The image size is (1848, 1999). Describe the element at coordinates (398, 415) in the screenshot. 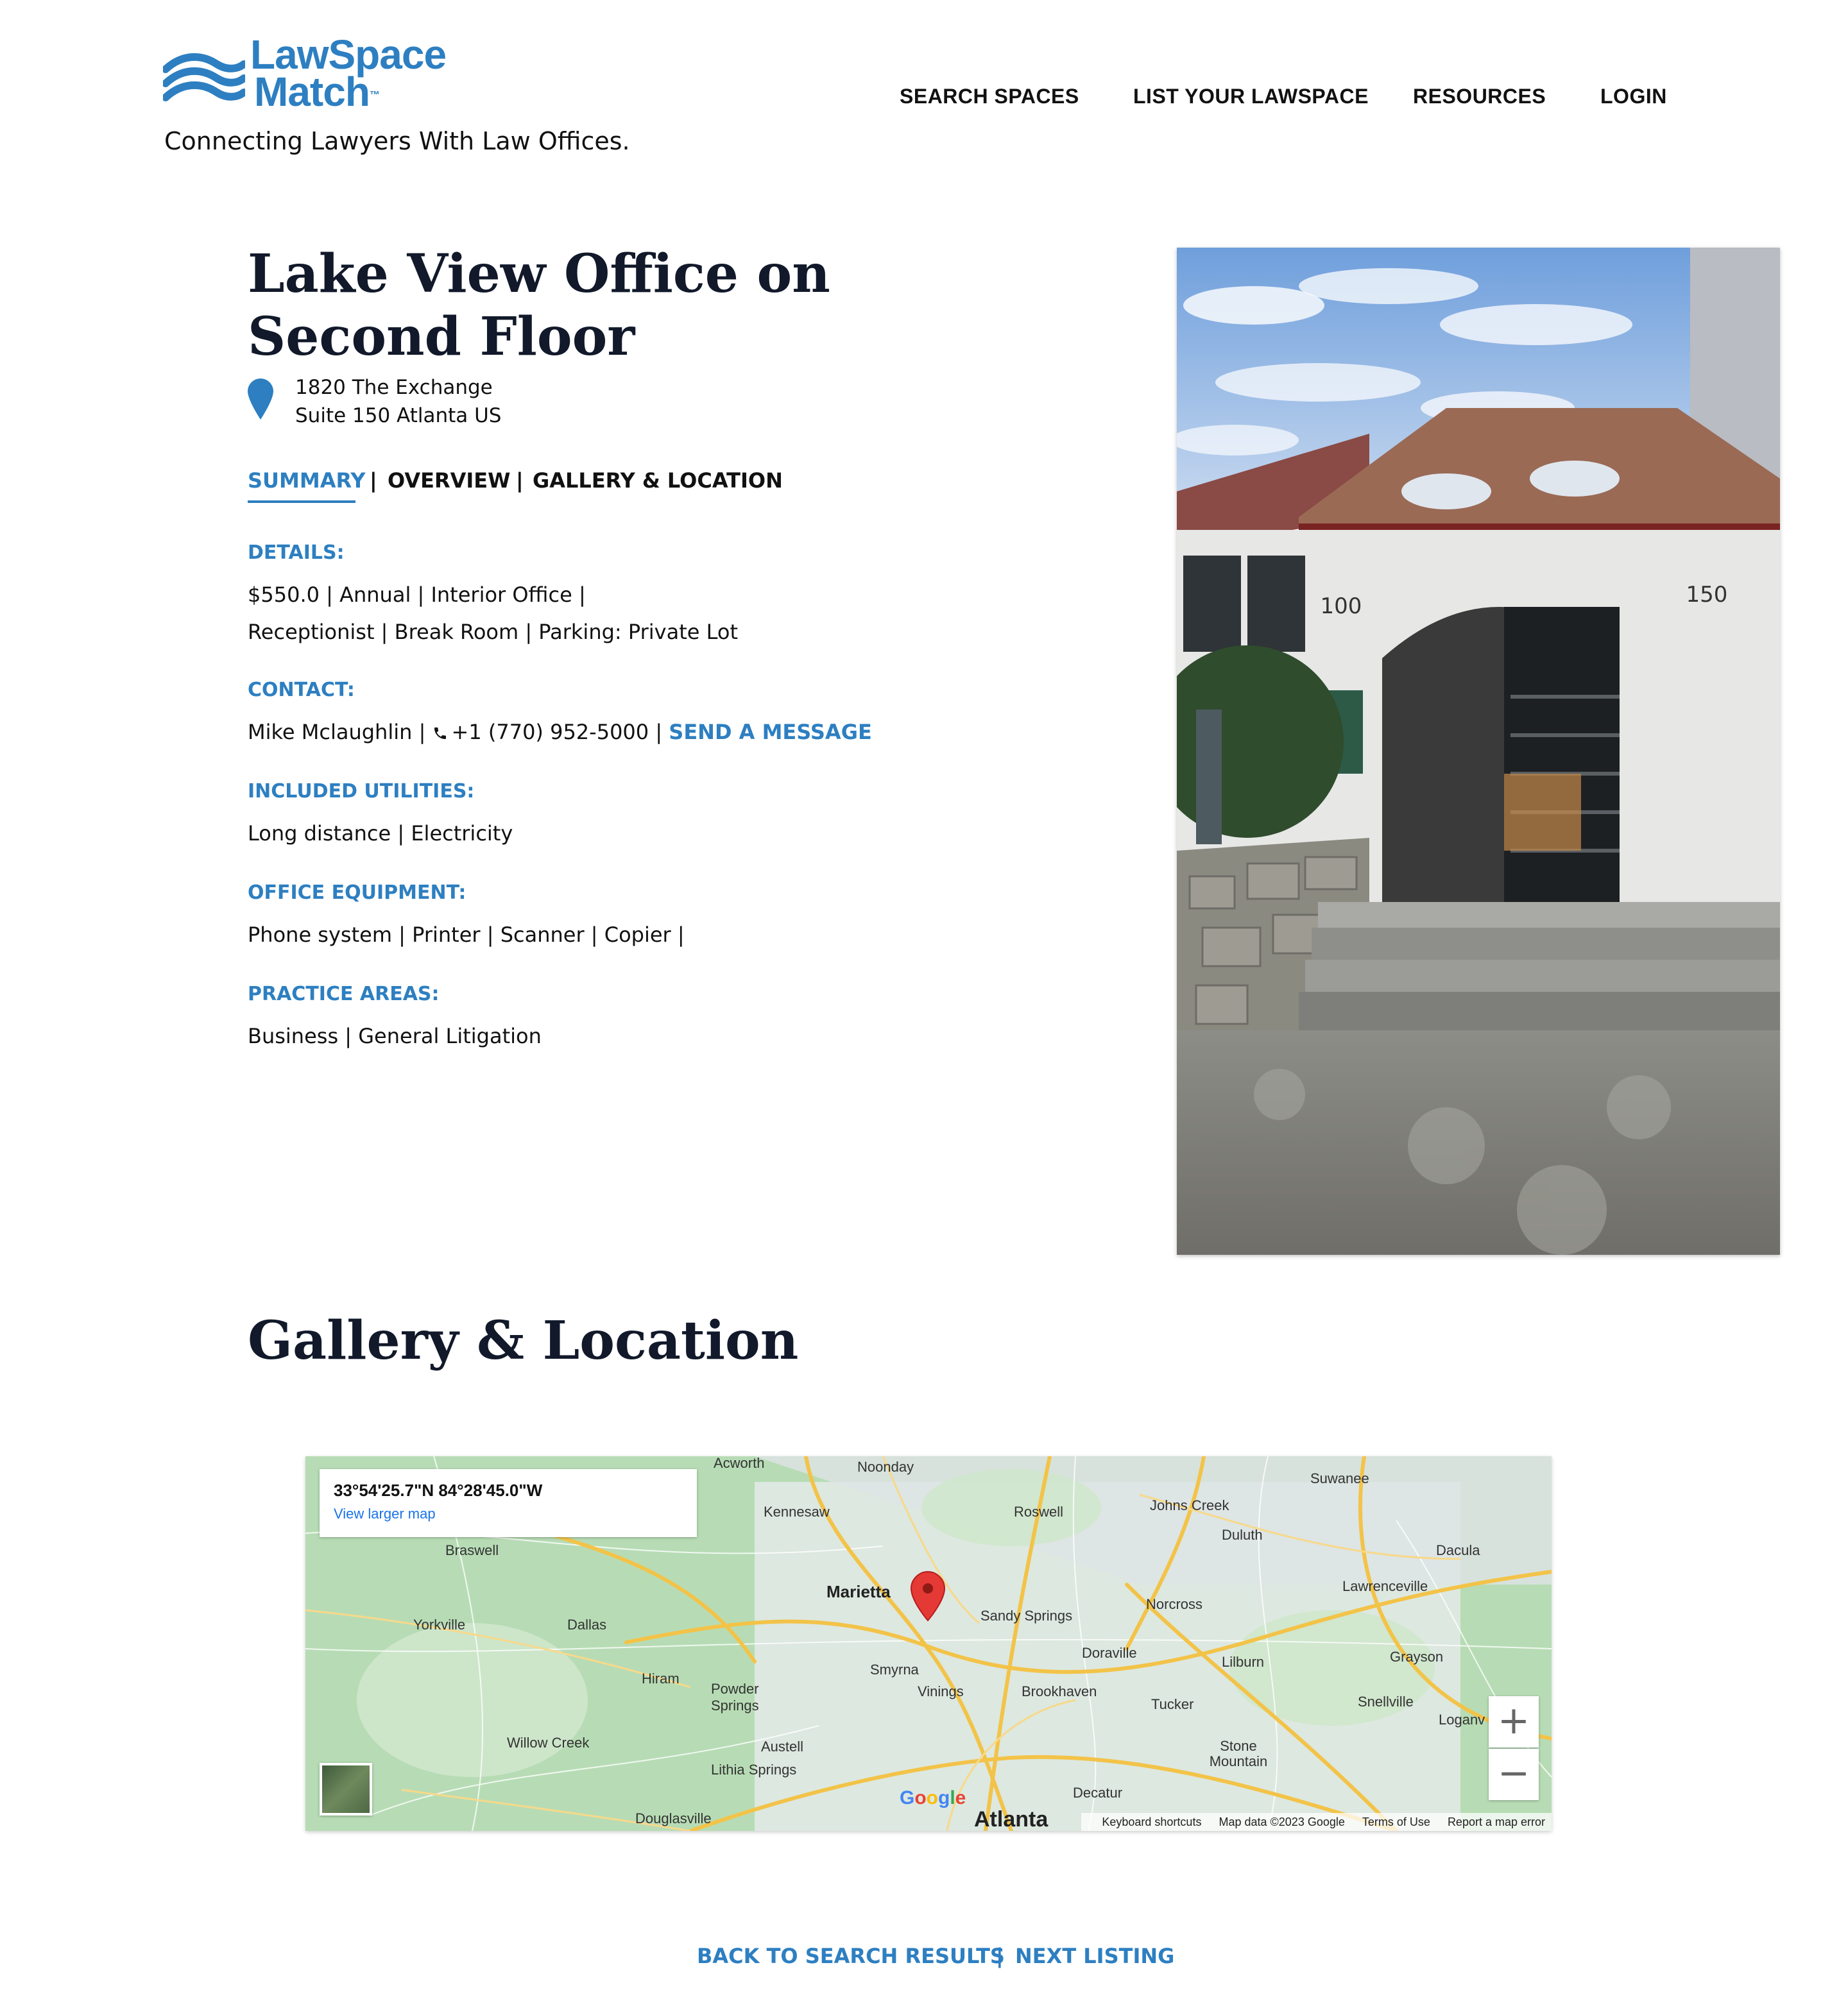

I see `address-line-2: Suite 150 Atlanta US` at that location.